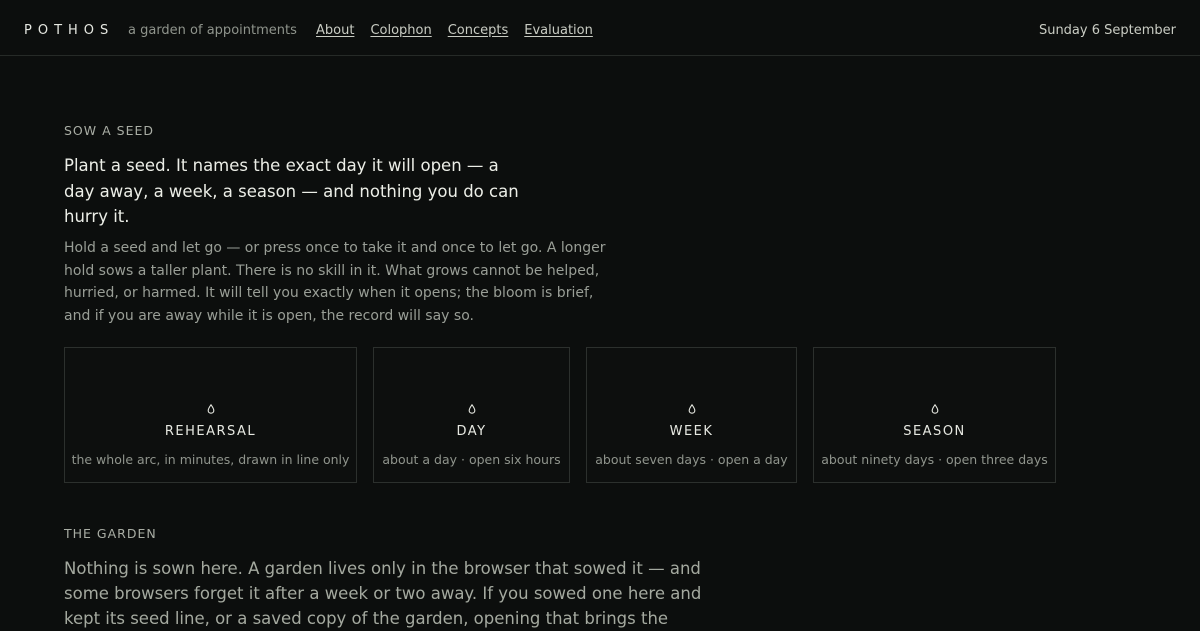 This screenshot has width=1200, height=631. What do you see at coordinates (109, 130) in the screenshot?
I see `section-label-sow: SOW A SEED` at bounding box center [109, 130].